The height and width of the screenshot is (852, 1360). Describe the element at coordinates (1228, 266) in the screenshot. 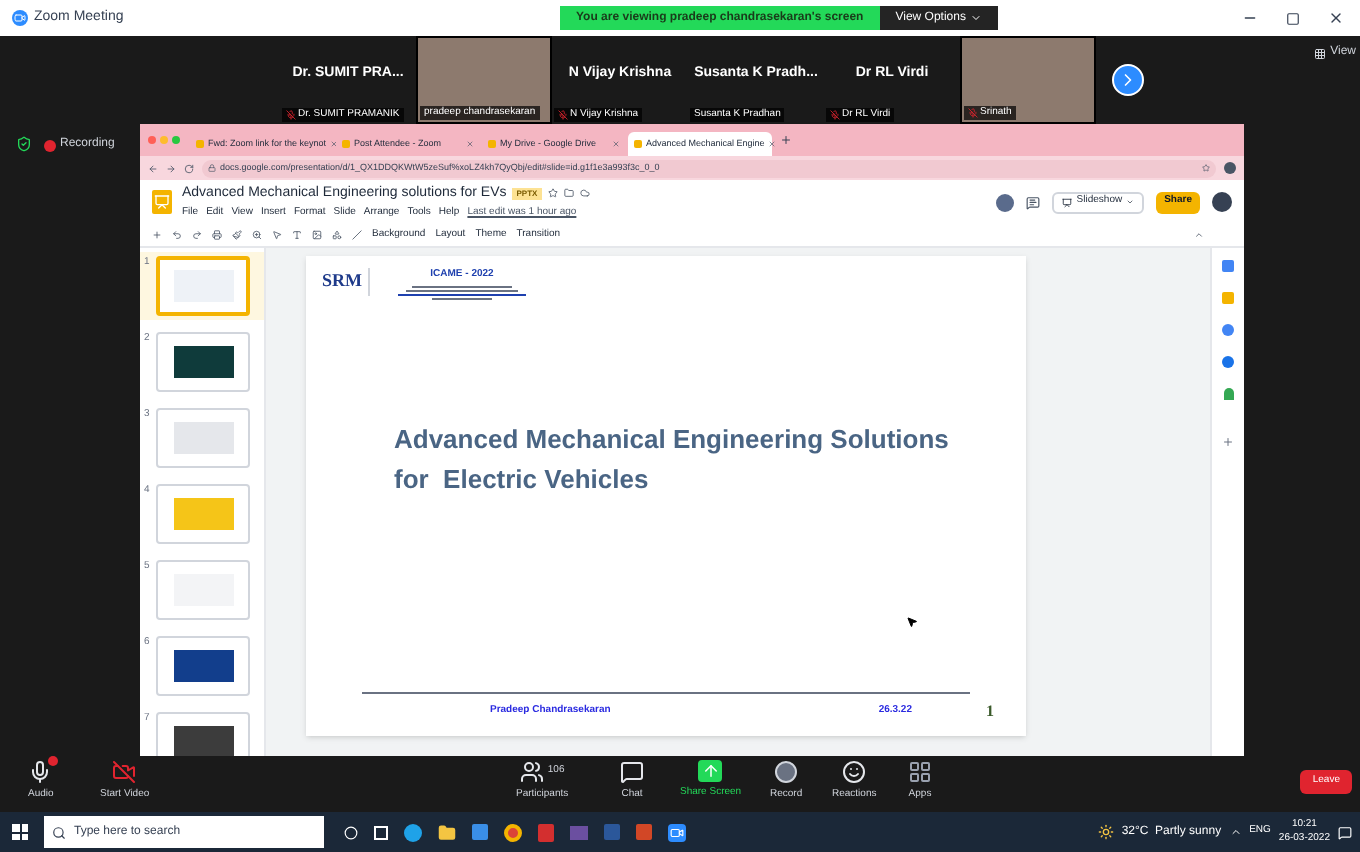

I see `calendar-icon` at that location.